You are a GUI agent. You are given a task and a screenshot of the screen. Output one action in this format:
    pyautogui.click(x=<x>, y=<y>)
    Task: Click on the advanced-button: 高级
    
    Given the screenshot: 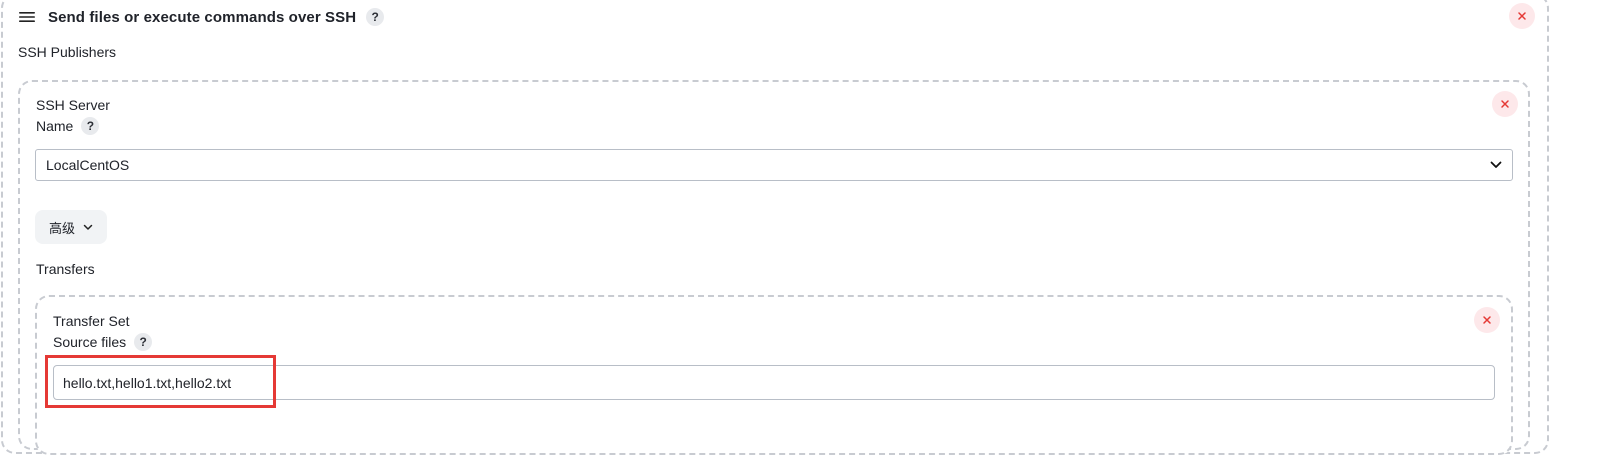 What is the action you would take?
    pyautogui.click(x=71, y=227)
    